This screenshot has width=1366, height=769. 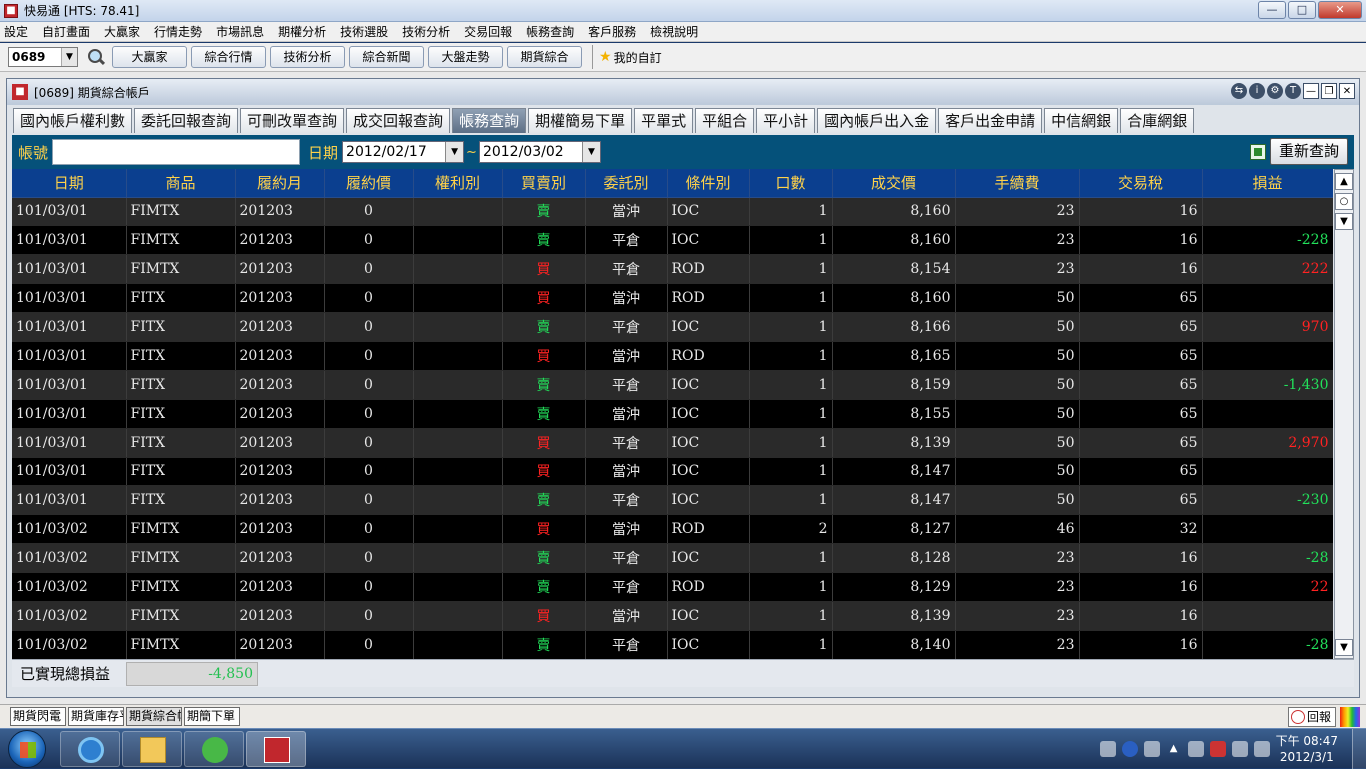 What do you see at coordinates (626, 183) in the screenshot?
I see `column-header-6: 委託別` at bounding box center [626, 183].